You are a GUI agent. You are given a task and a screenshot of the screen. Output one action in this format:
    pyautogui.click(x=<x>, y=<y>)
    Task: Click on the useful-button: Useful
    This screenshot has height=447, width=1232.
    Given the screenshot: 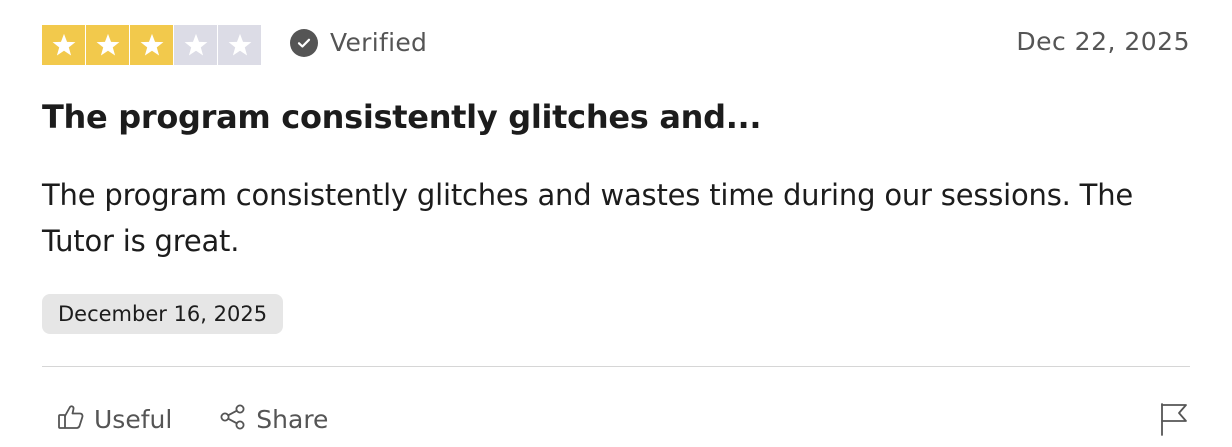 What is the action you would take?
    pyautogui.click(x=114, y=419)
    